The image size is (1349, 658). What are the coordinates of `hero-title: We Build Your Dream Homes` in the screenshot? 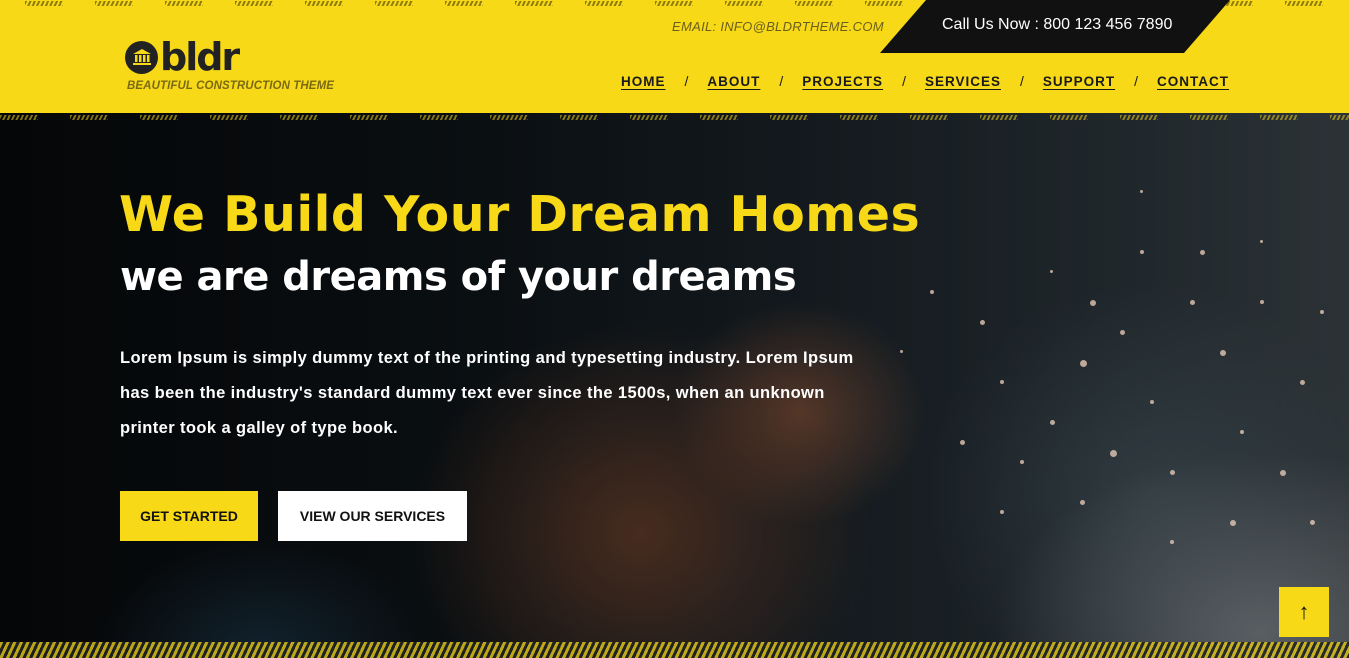 It's located at (520, 214).